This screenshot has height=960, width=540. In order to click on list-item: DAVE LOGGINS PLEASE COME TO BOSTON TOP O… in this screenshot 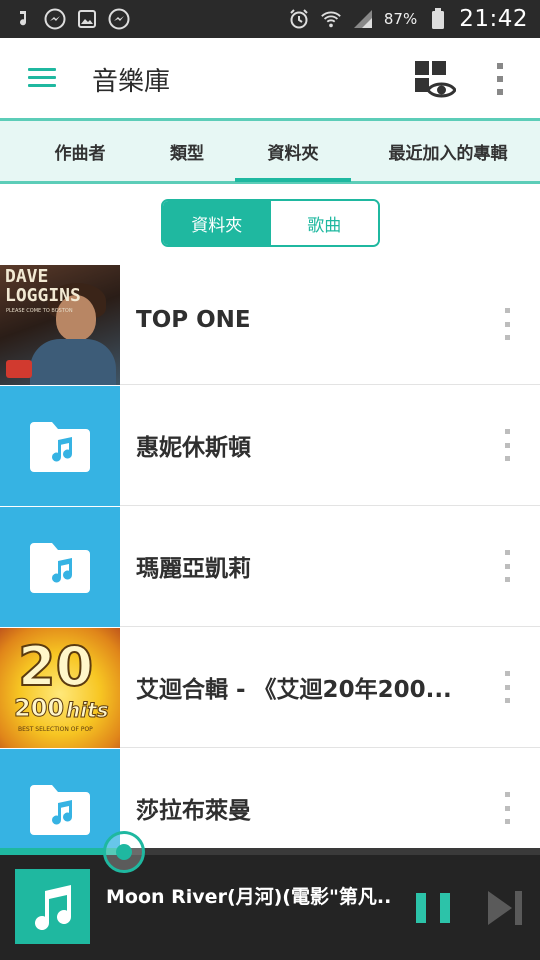, I will do `click(270, 324)`.